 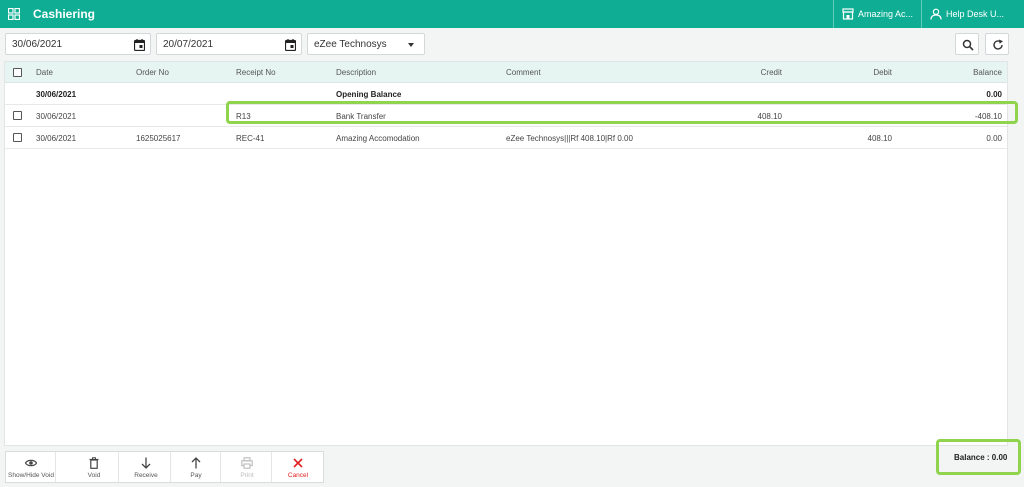 What do you see at coordinates (936, 14) in the screenshot?
I see `user-icon` at bounding box center [936, 14].